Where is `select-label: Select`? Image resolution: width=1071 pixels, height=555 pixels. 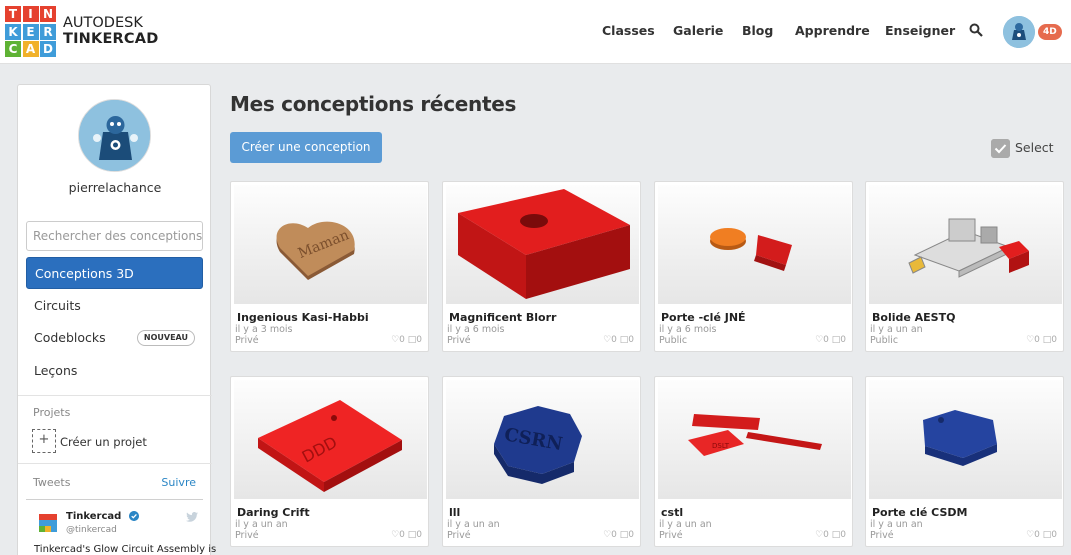
select-label: Select is located at coordinates (1034, 147).